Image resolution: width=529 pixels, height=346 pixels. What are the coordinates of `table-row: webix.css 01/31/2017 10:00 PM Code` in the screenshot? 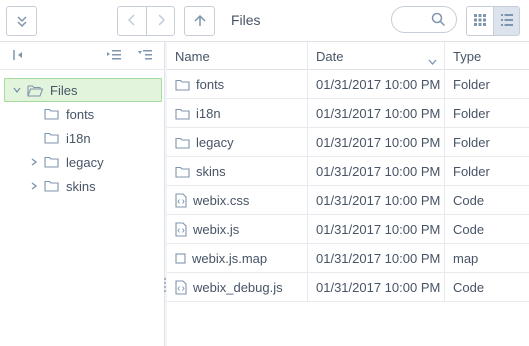 It's located at (348, 200).